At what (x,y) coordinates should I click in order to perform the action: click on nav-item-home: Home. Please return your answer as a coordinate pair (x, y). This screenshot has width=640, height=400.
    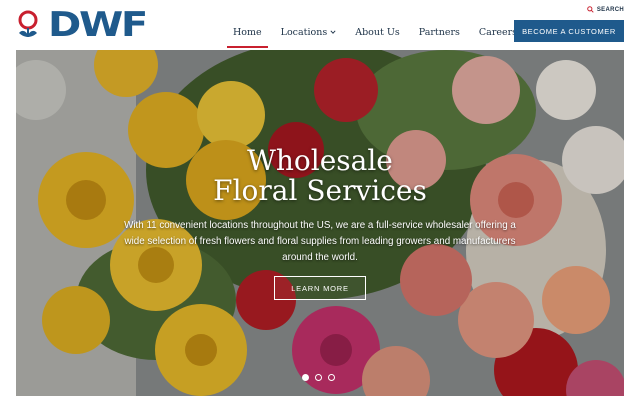
    Looking at the image, I should click on (247, 37).